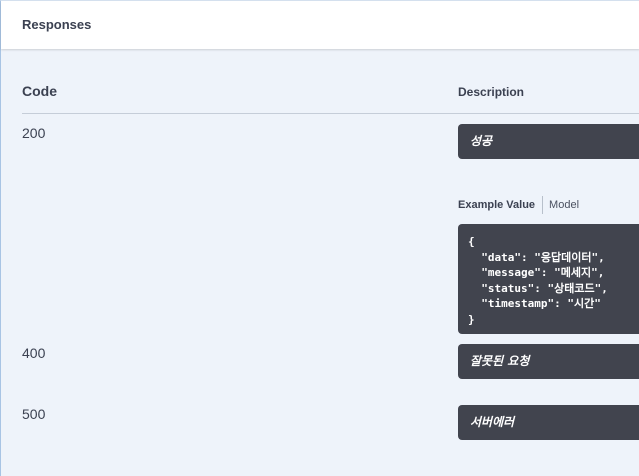  I want to click on code-column-header: Code, so click(39, 91).